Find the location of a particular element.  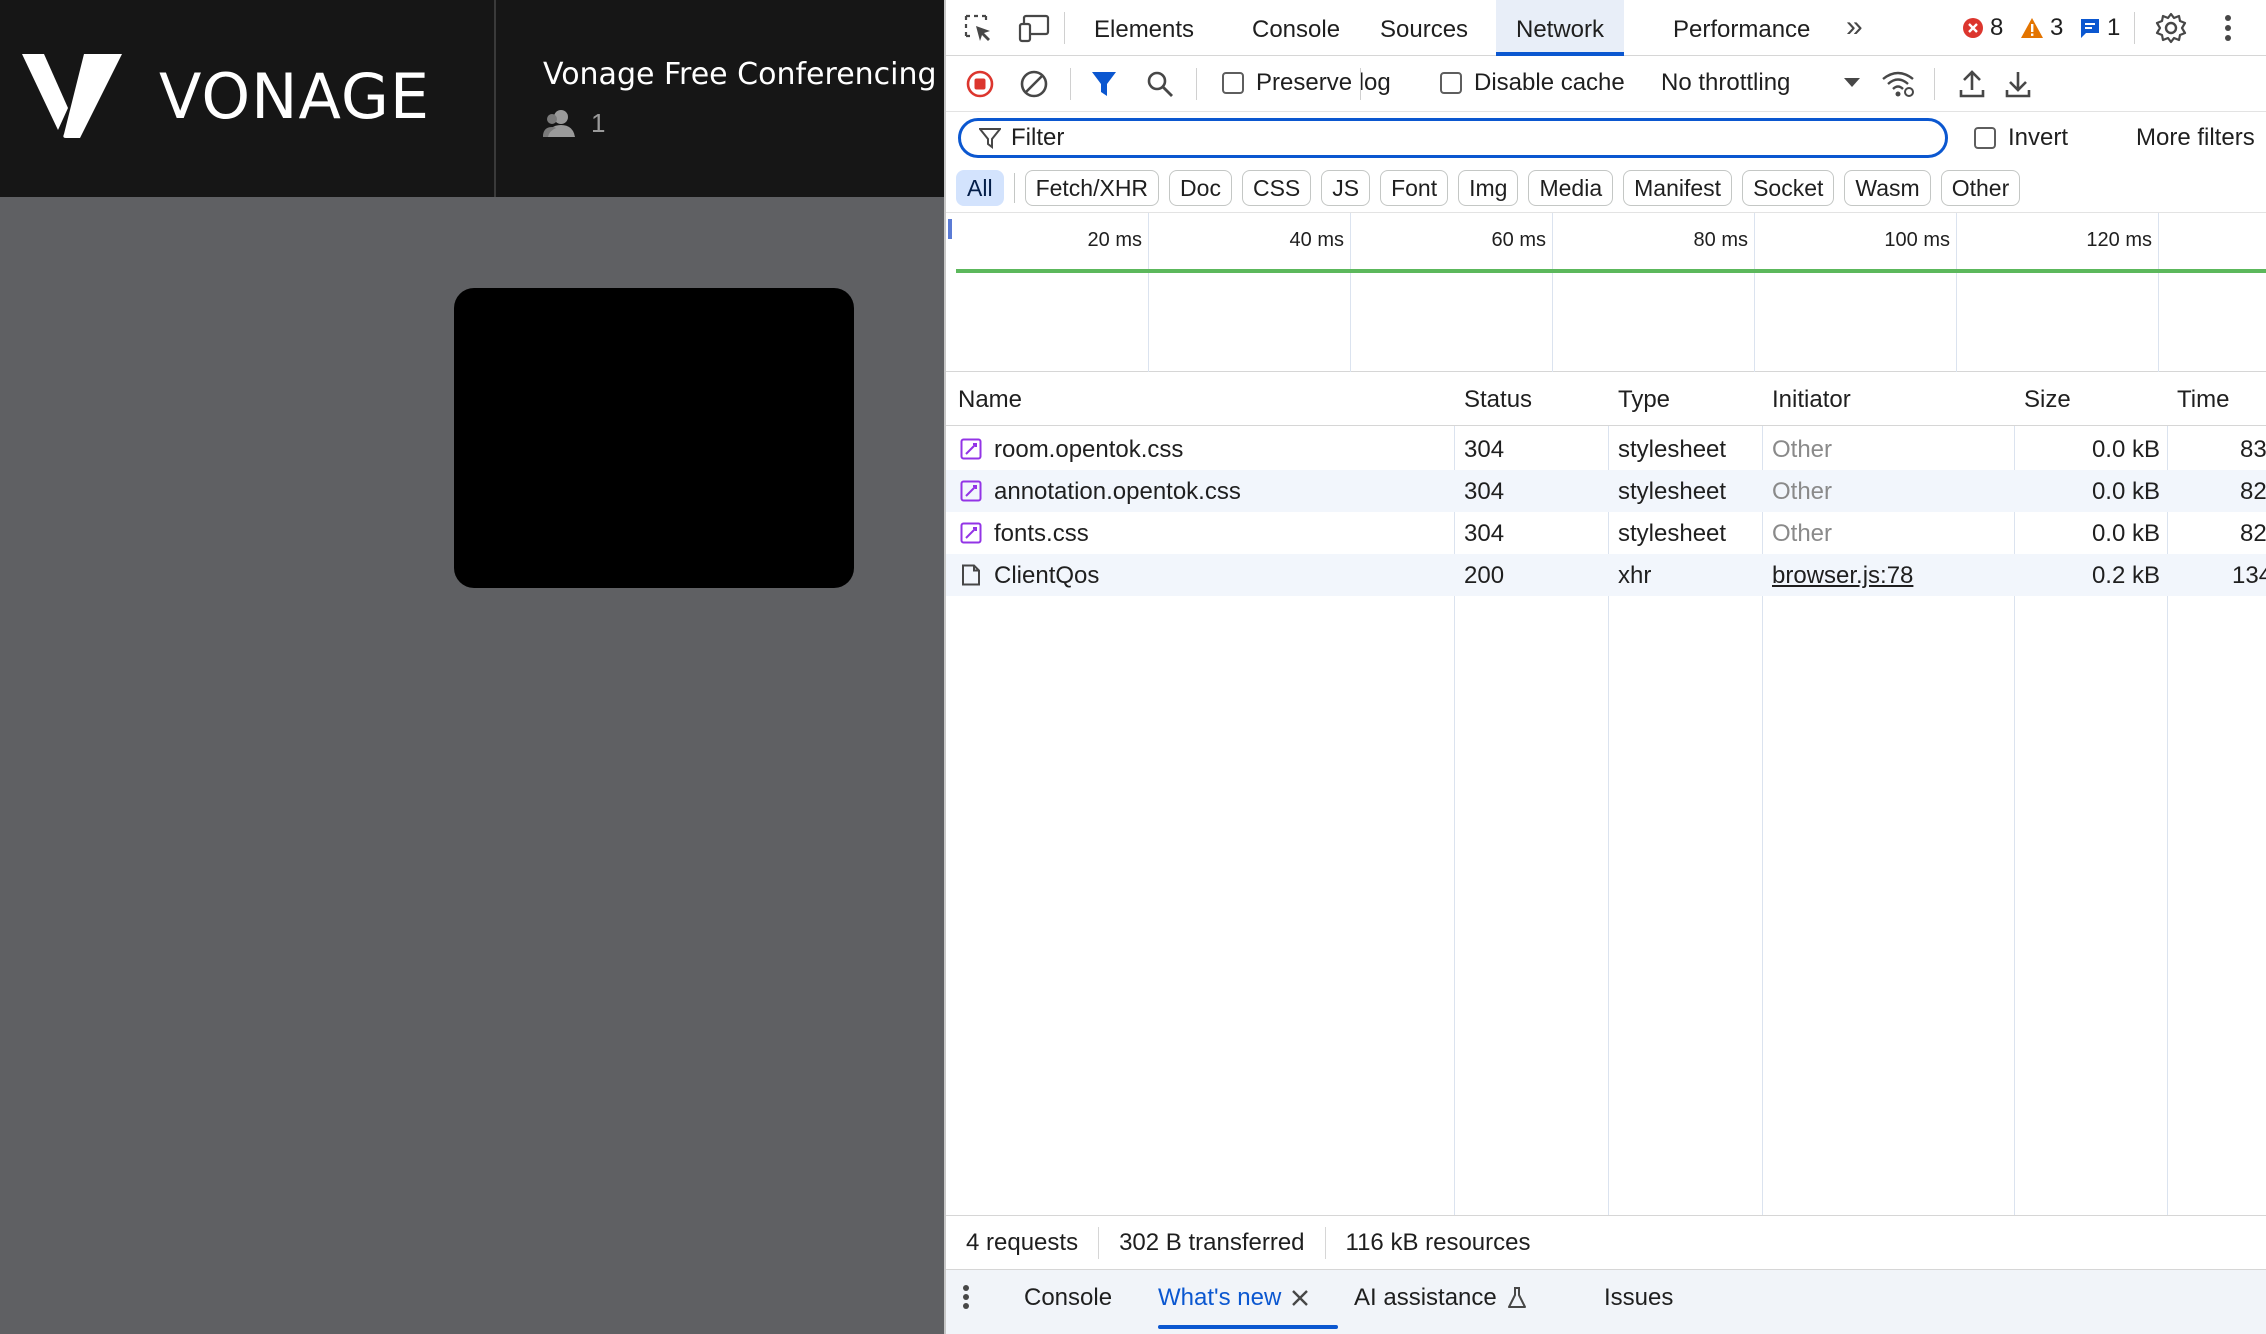

device-toolbar-icon is located at coordinates (1034, 28).